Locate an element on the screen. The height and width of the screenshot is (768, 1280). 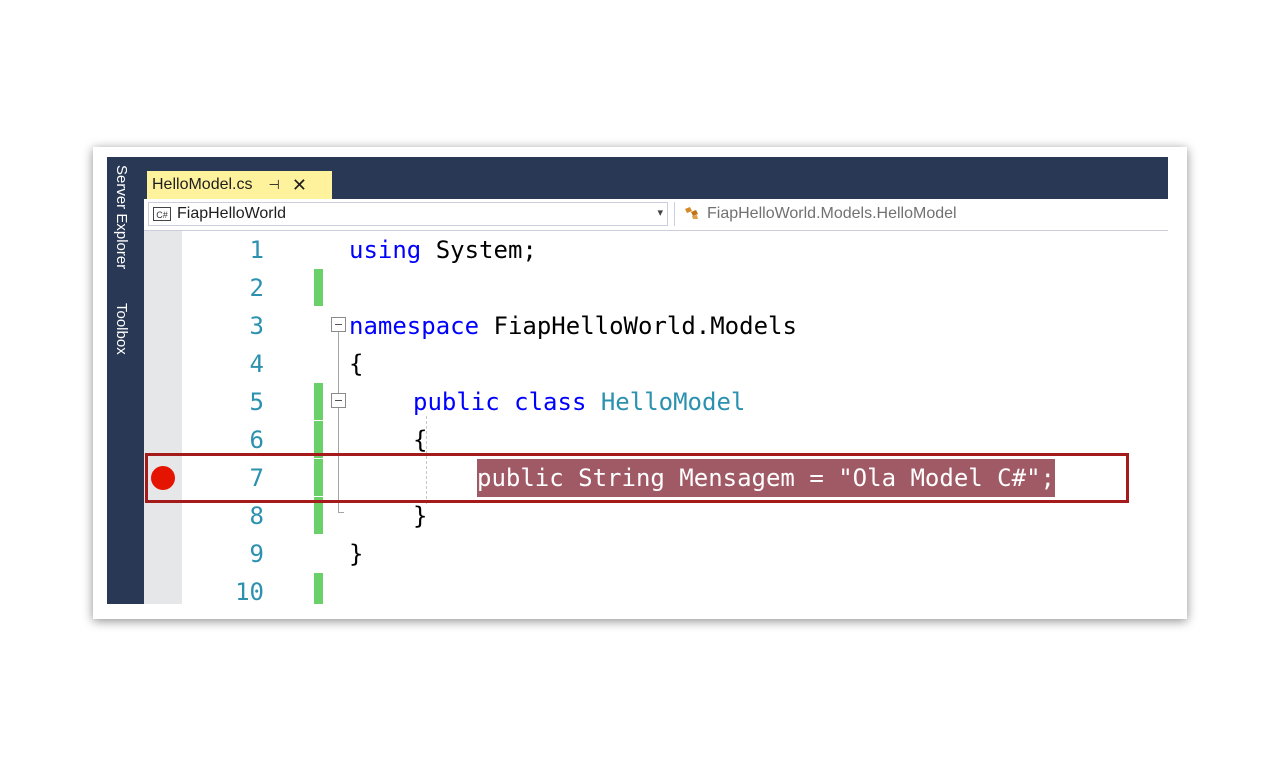
chevron-down-icon: ▾ is located at coordinates (660, 212).